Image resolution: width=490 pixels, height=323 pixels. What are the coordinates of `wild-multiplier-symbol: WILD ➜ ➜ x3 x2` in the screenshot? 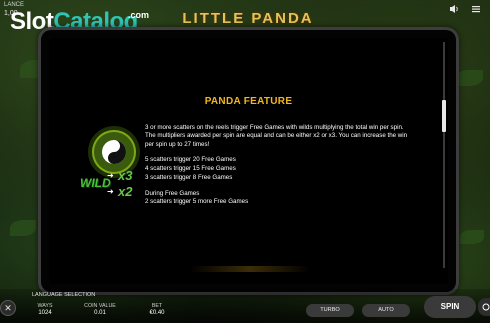 It's located at (110, 186).